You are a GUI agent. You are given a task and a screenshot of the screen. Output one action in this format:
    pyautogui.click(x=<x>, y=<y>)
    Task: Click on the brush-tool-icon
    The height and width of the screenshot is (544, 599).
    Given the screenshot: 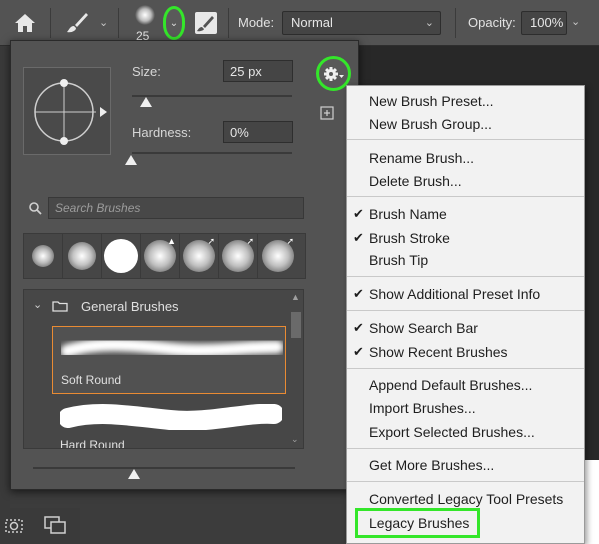 What is the action you would take?
    pyautogui.click(x=77, y=23)
    